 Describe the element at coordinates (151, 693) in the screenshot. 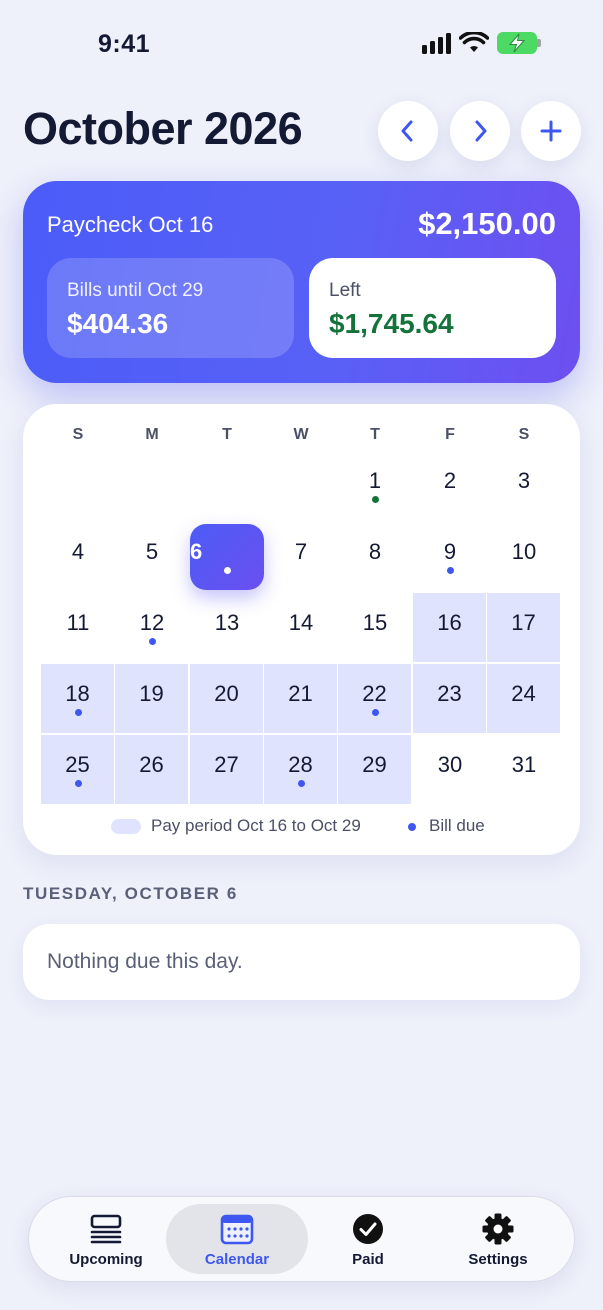

I see `day-number: 19` at that location.